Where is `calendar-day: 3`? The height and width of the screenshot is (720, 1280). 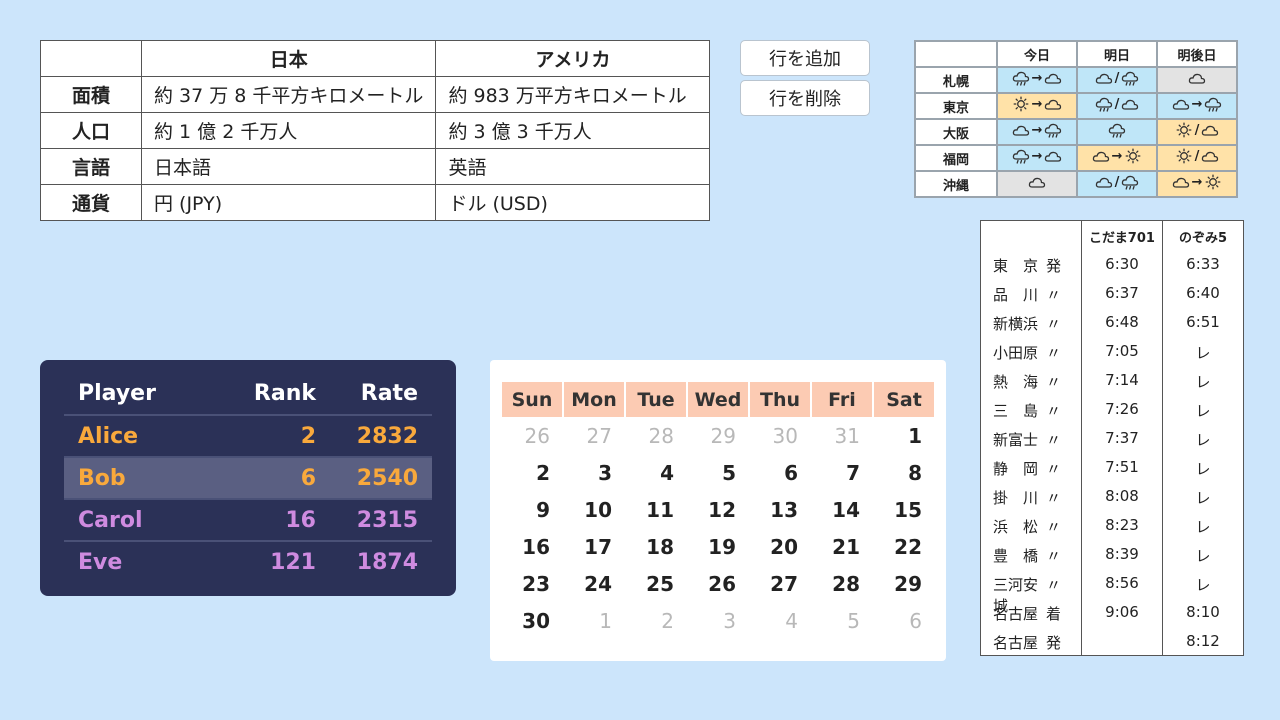
calendar-day: 3 is located at coordinates (587, 473).